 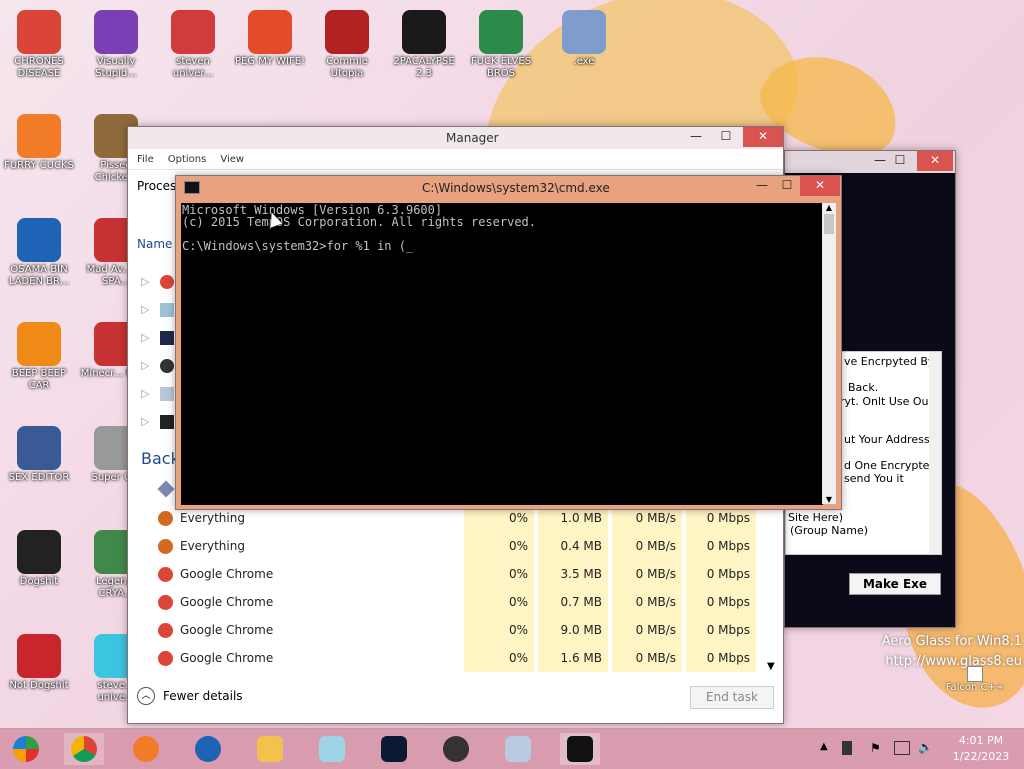 What do you see at coordinates (39, 559) in the screenshot?
I see `desktop-icon: Dogshit` at bounding box center [39, 559].